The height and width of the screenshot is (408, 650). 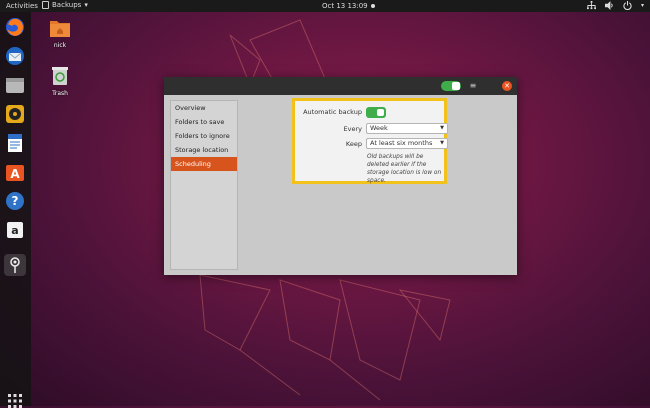 I want to click on notification-dot-icon, so click(x=372, y=6).